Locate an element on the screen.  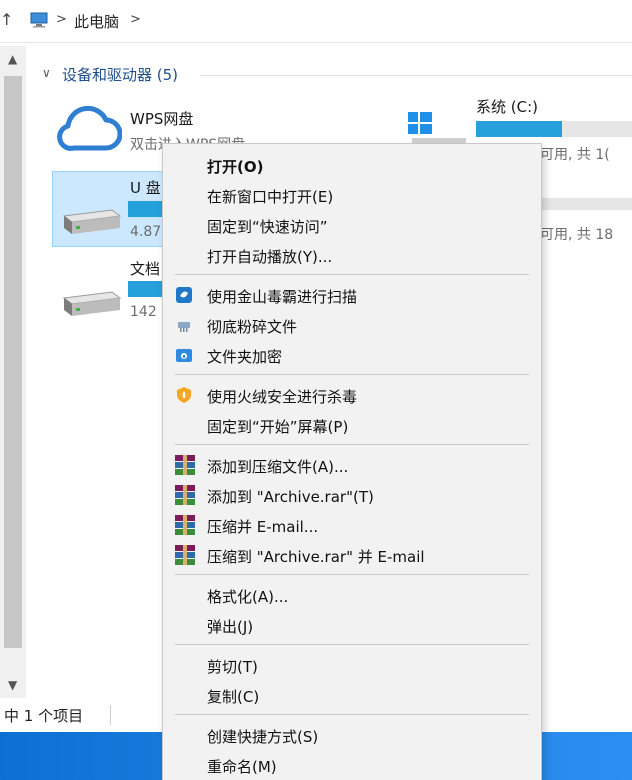
menu-item-label: 压缩到 "Archive.rar" 并 E-mail is located at coordinates (316, 557).